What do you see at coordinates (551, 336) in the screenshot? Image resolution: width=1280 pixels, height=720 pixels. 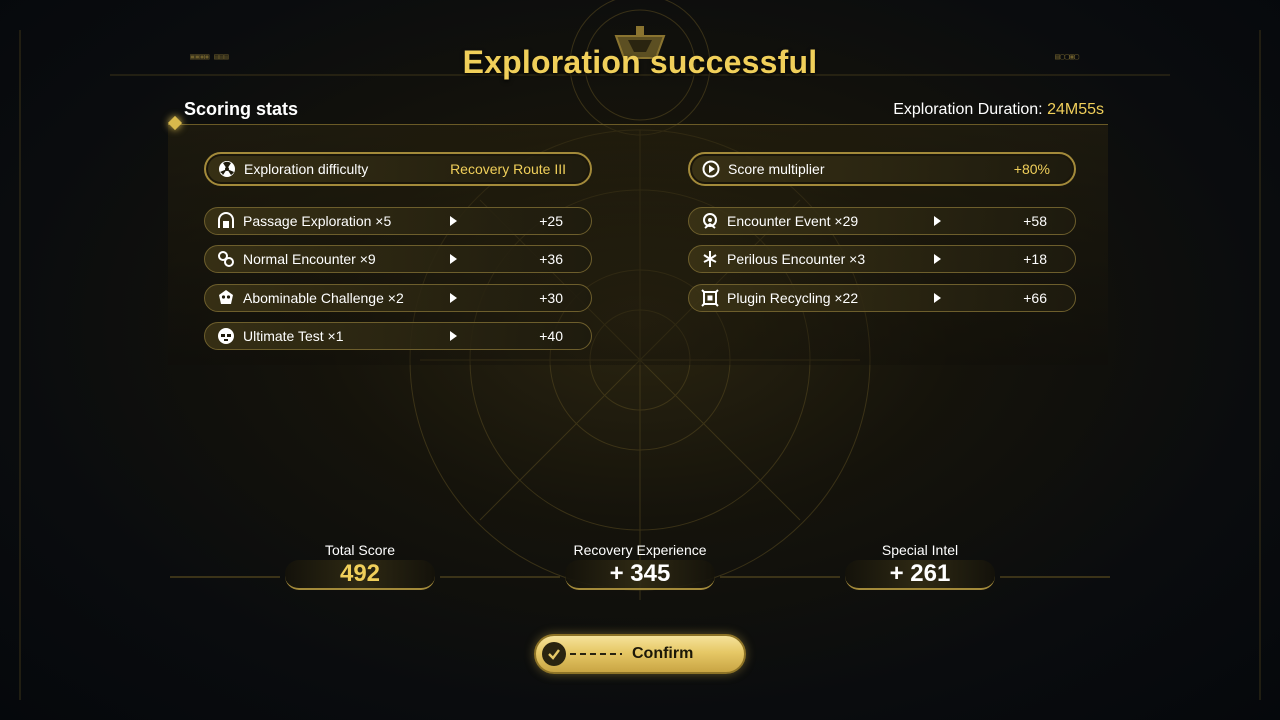 I see `row-value: +40` at bounding box center [551, 336].